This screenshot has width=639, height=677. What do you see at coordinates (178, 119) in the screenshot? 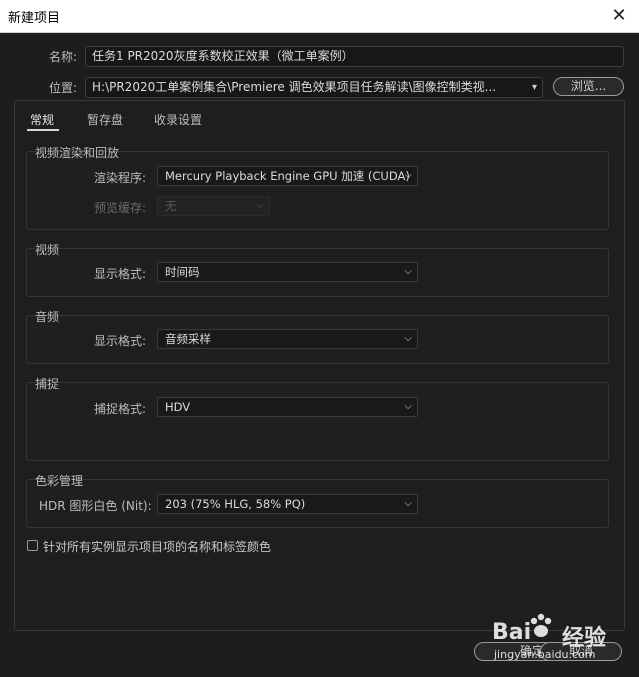
I see `tab-ingest-settings: 收录设置` at bounding box center [178, 119].